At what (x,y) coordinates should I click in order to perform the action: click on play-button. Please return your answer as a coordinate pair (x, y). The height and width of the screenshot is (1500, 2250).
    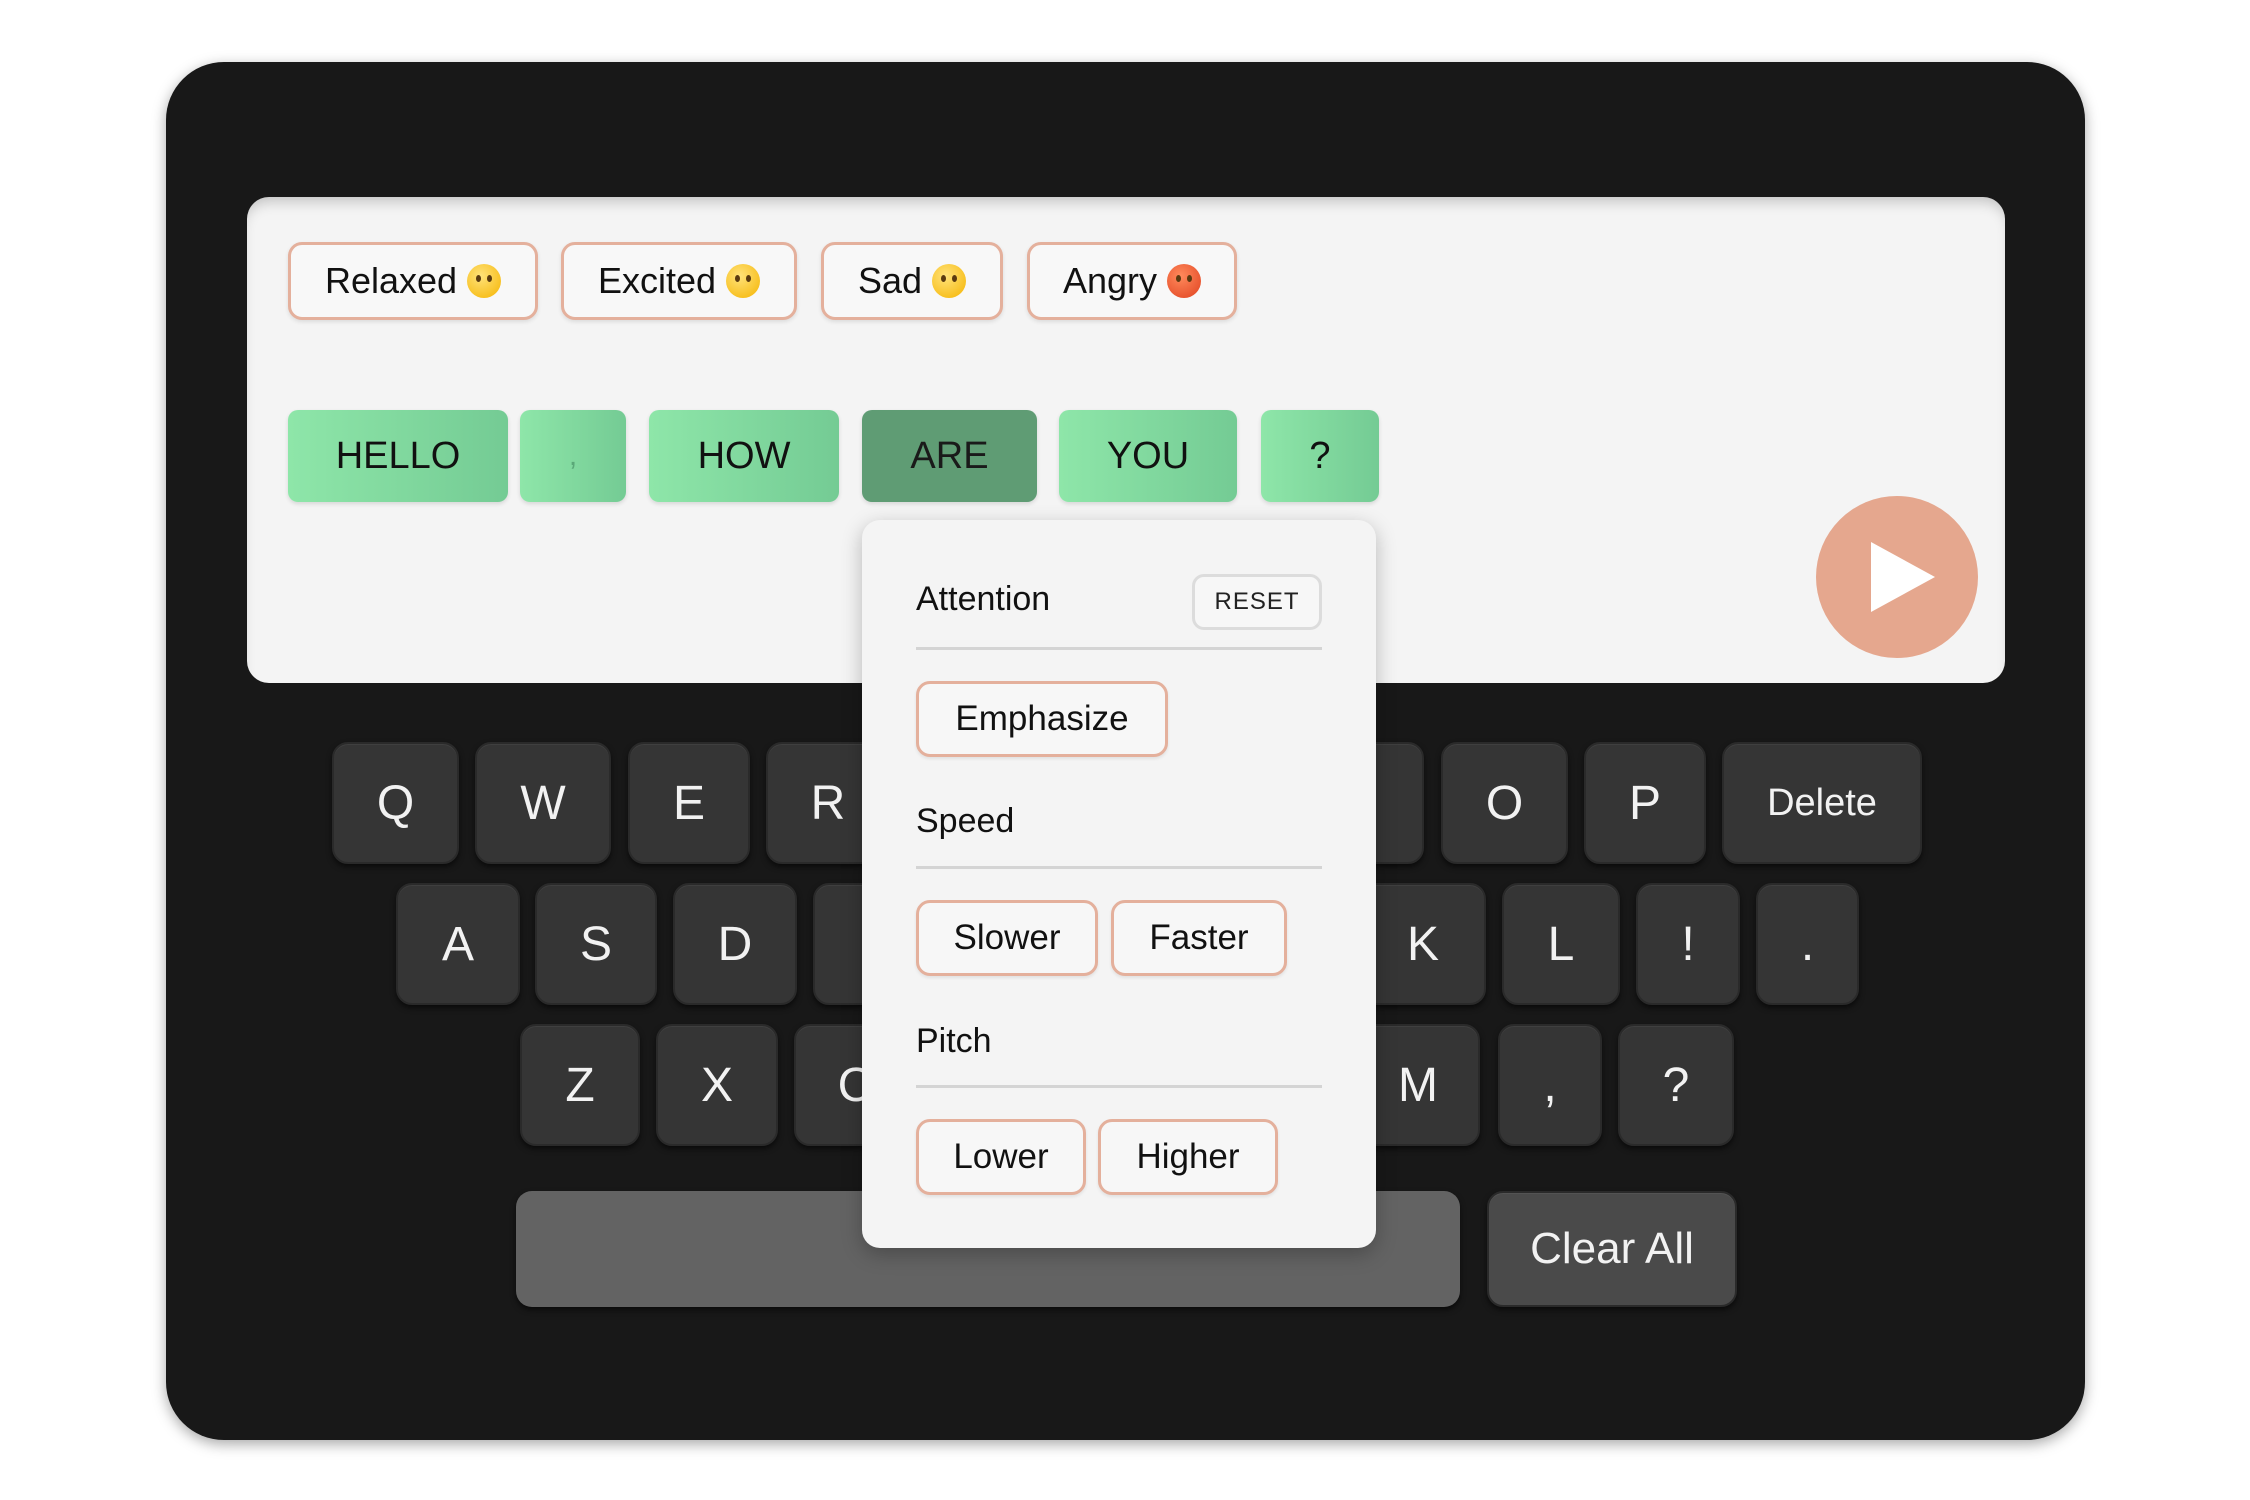
    Looking at the image, I should click on (1897, 577).